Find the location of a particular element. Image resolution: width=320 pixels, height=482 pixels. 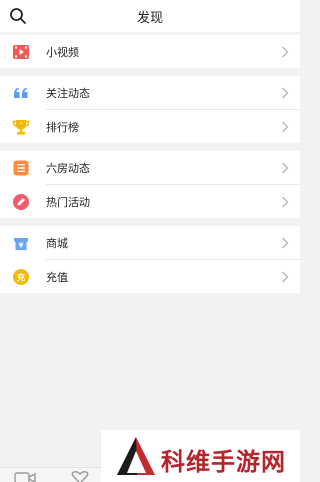

menu-item-shop: ¥ 商城 is located at coordinates (150, 242).